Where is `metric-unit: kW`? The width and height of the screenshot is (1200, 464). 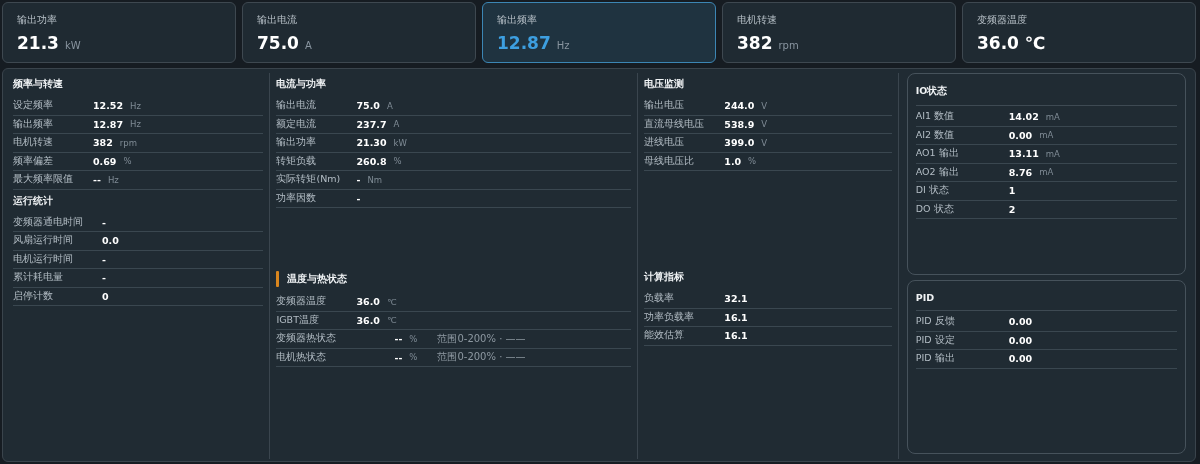 metric-unit: kW is located at coordinates (72, 45).